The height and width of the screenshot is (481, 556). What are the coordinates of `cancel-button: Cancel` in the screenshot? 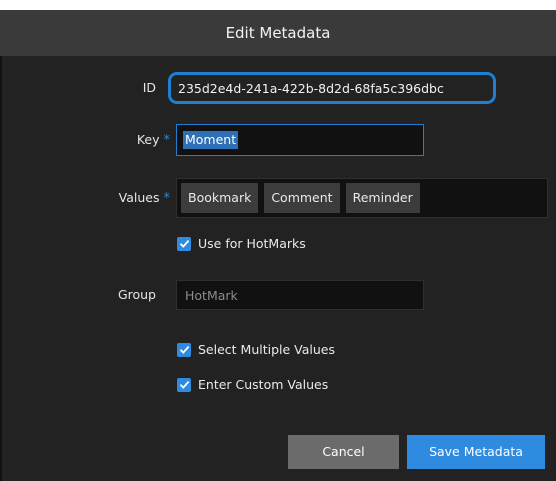 It's located at (343, 452).